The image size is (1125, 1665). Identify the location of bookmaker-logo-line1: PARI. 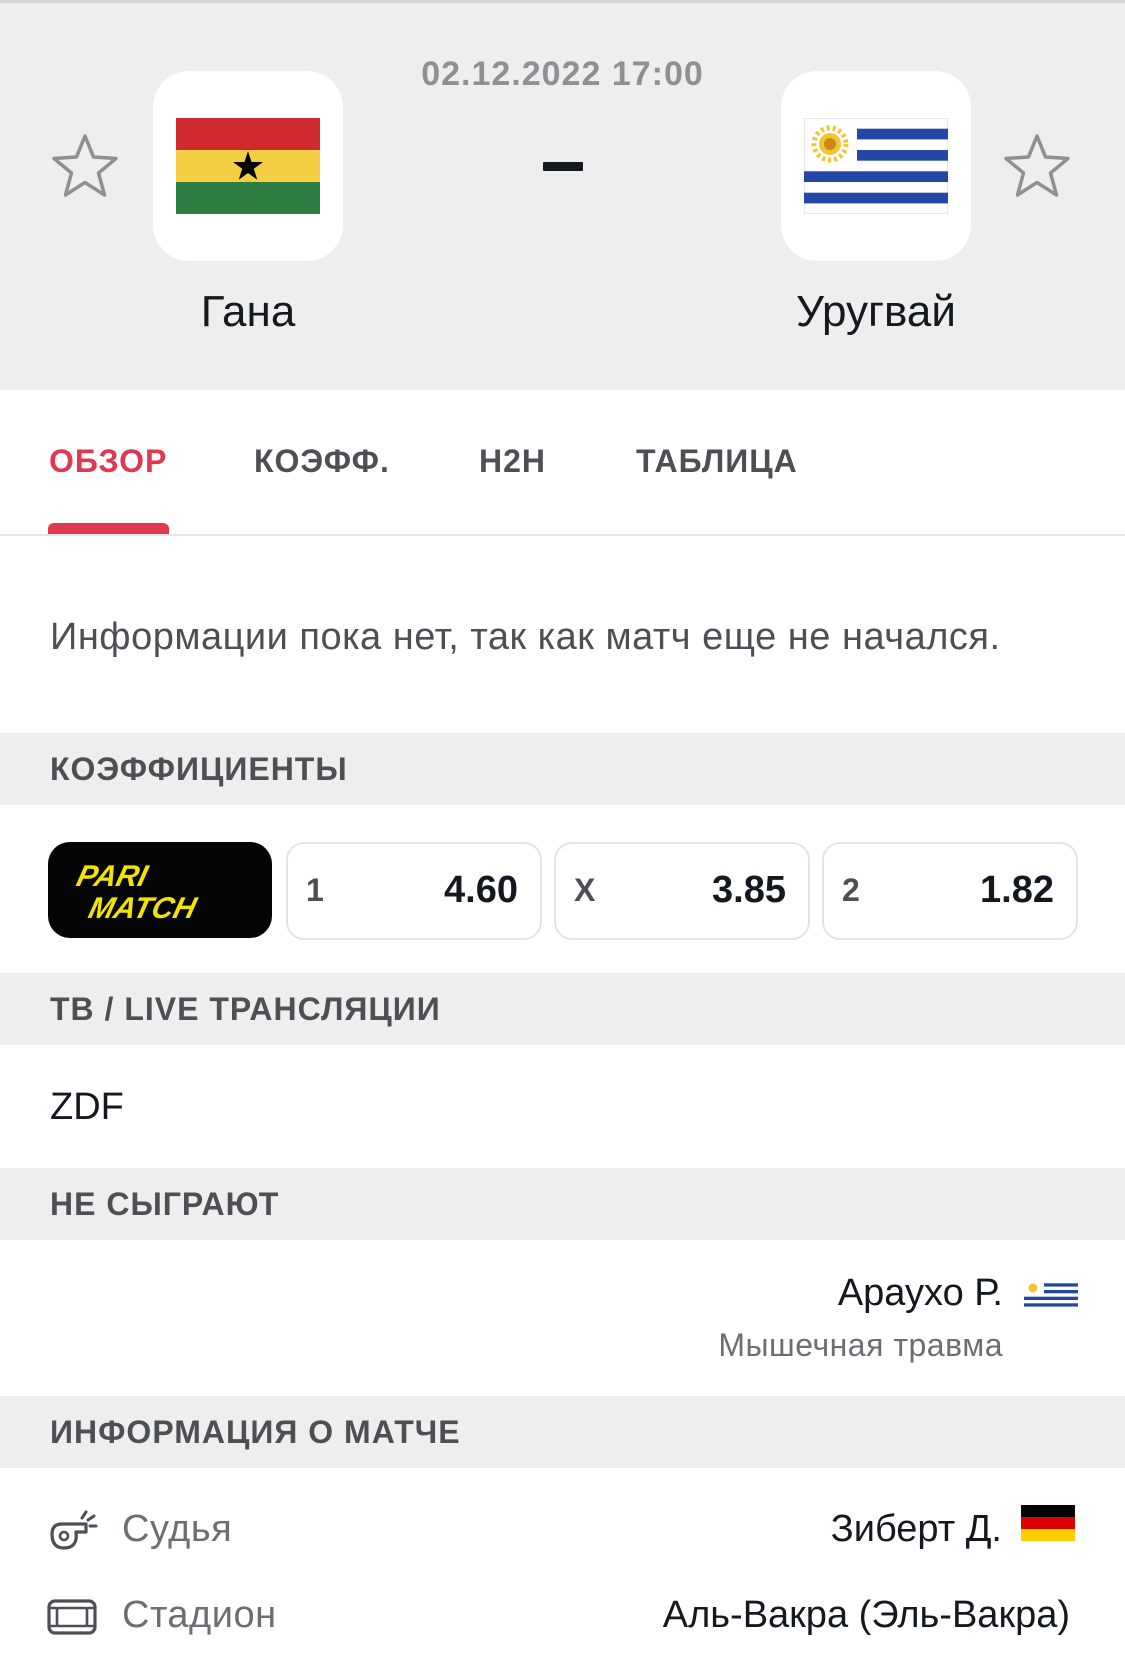
(112, 875).